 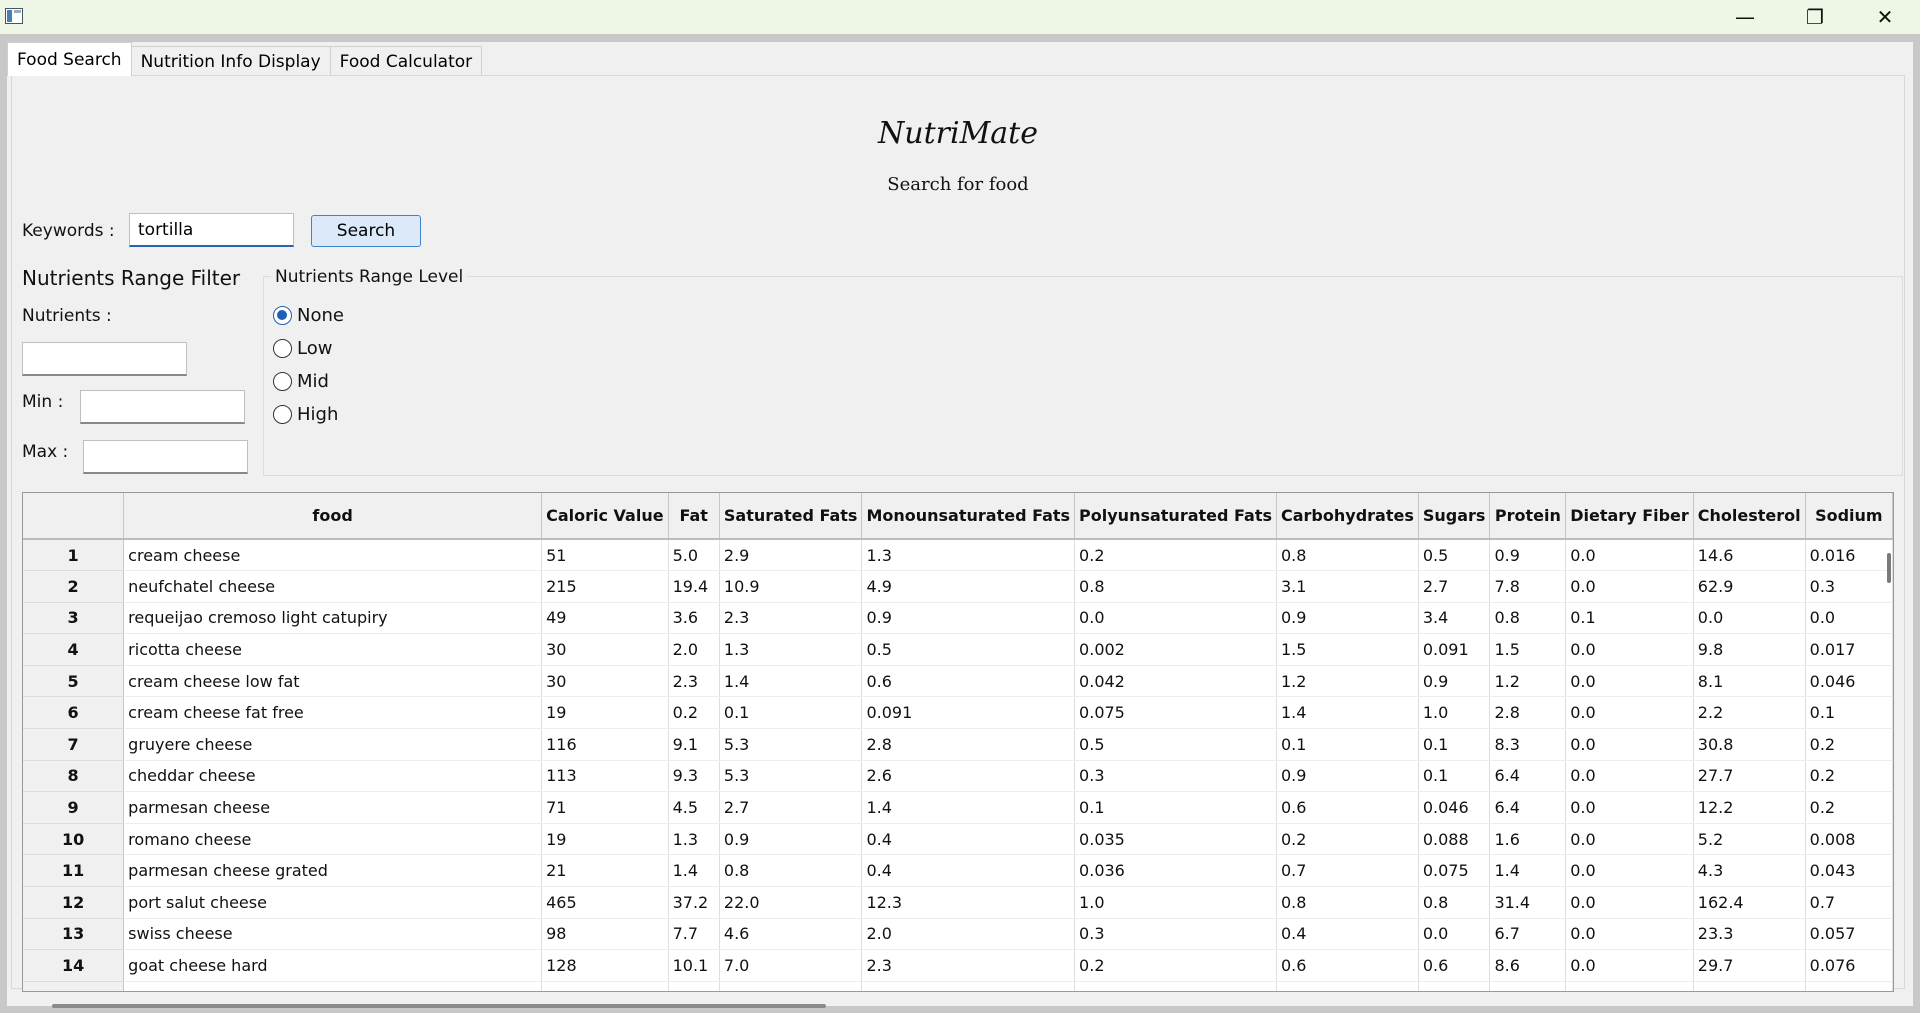 I want to click on table-cell: 113, so click(x=605, y=776).